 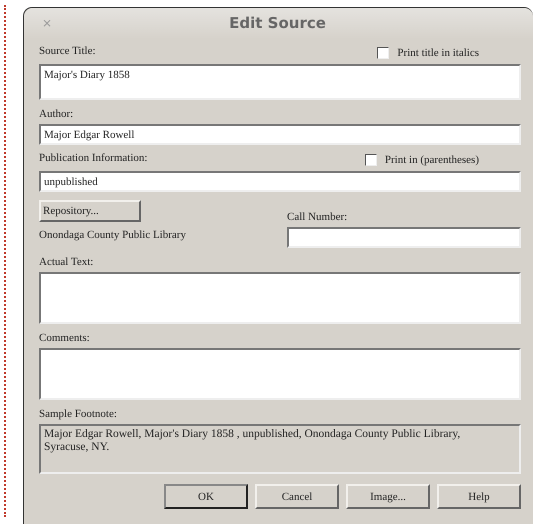 I want to click on parentheses-checkbox: Print in (parentheses), so click(x=421, y=160).